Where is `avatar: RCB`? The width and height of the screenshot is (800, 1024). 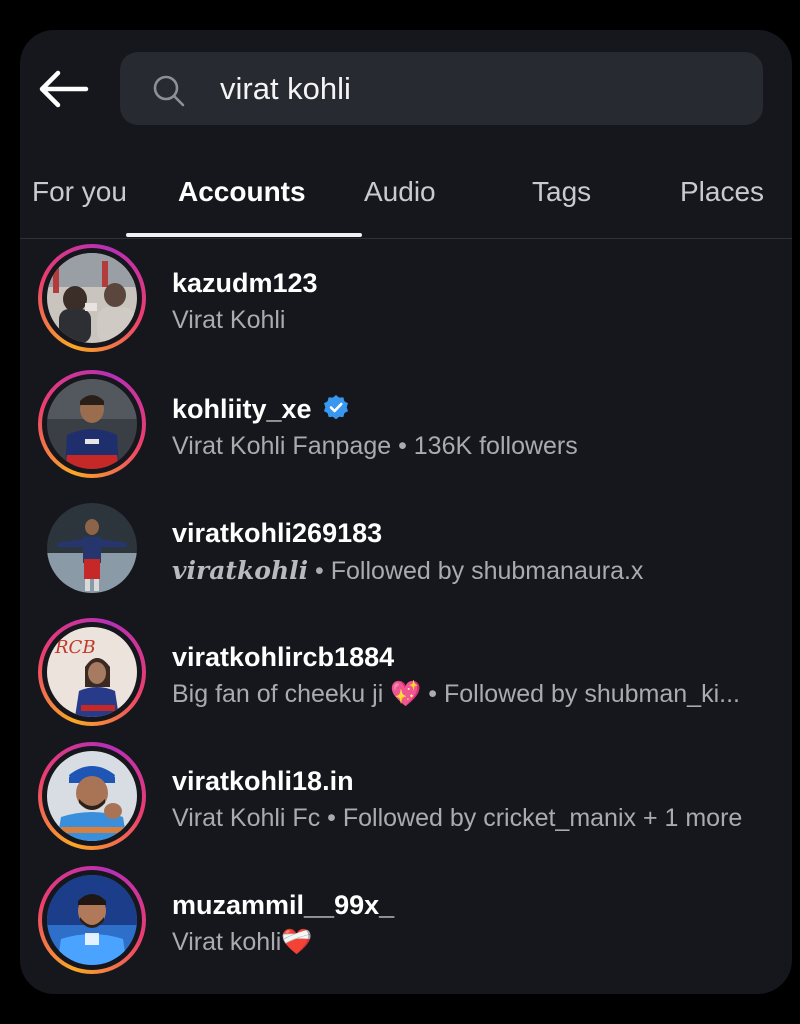 avatar: RCB is located at coordinates (92, 672).